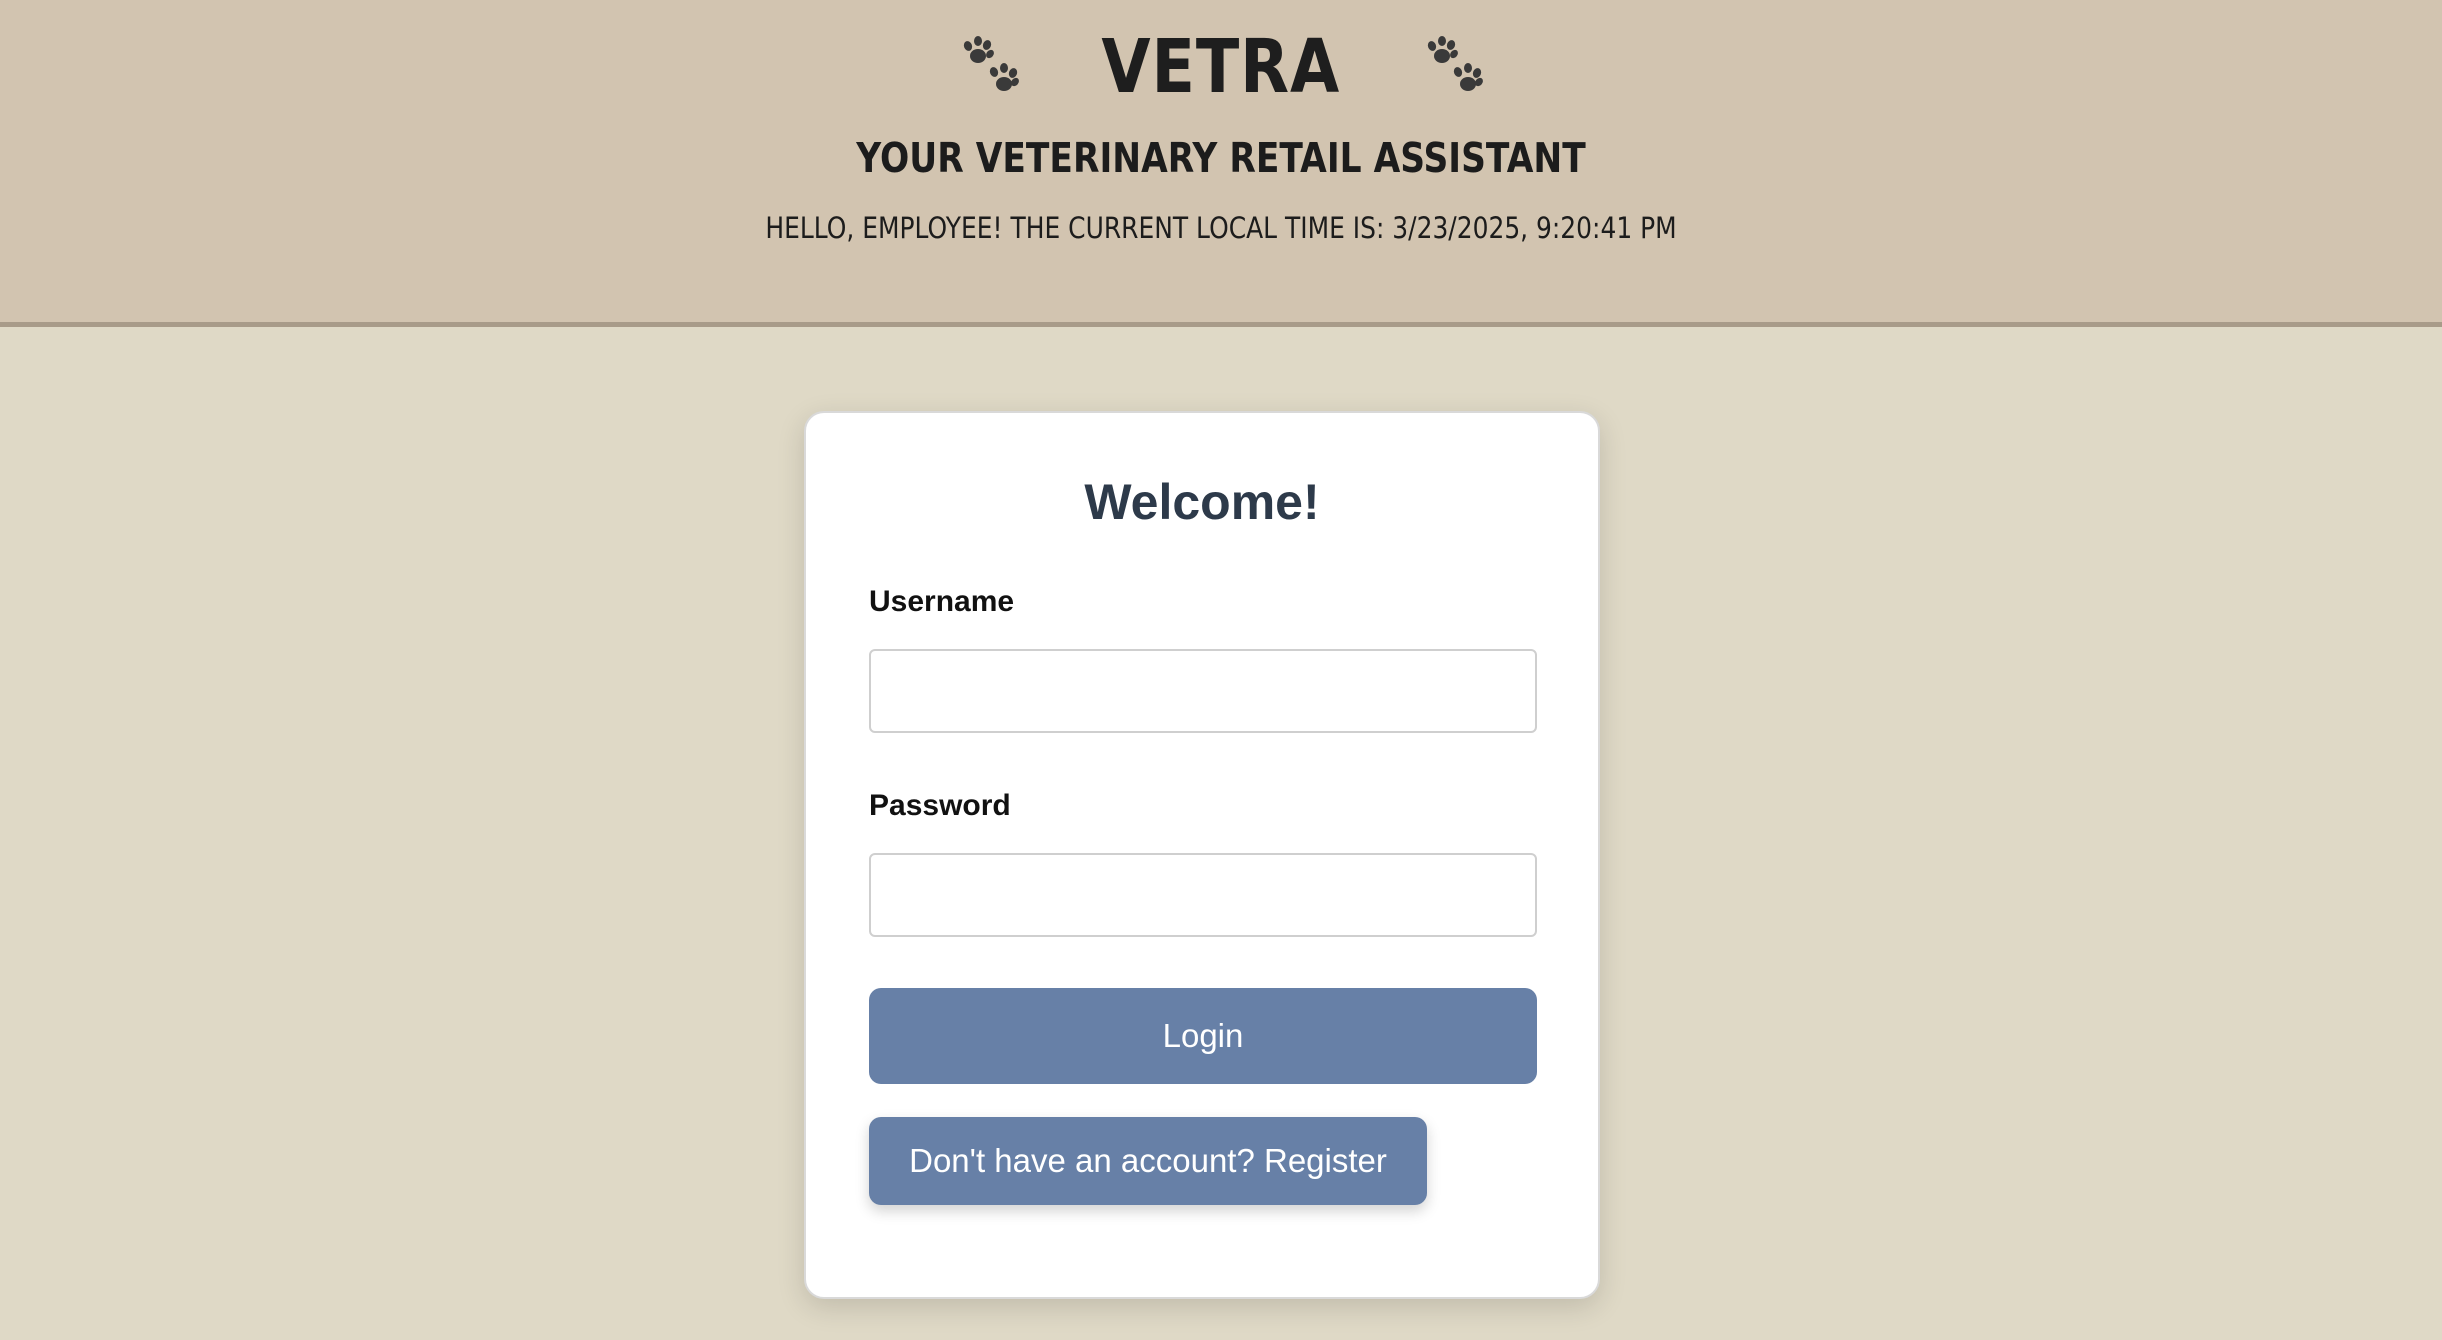 Image resolution: width=2442 pixels, height=1340 pixels. I want to click on password-label: Password, so click(940, 805).